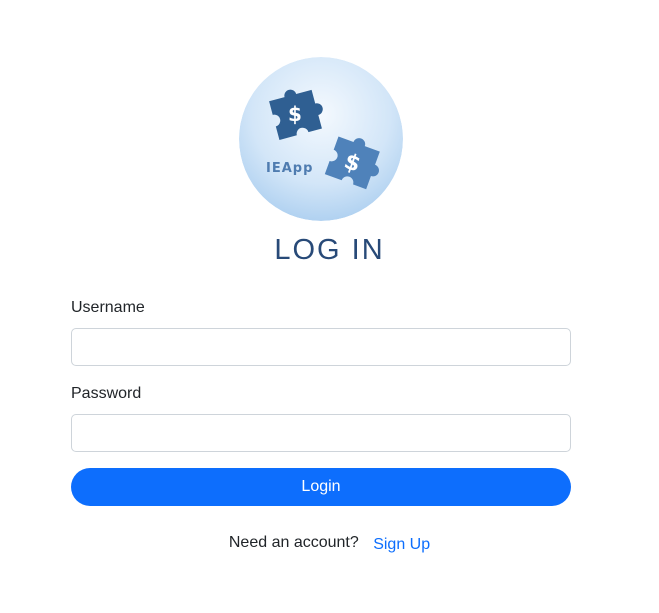 The image size is (659, 613). What do you see at coordinates (321, 433) in the screenshot?
I see `password-input` at bounding box center [321, 433].